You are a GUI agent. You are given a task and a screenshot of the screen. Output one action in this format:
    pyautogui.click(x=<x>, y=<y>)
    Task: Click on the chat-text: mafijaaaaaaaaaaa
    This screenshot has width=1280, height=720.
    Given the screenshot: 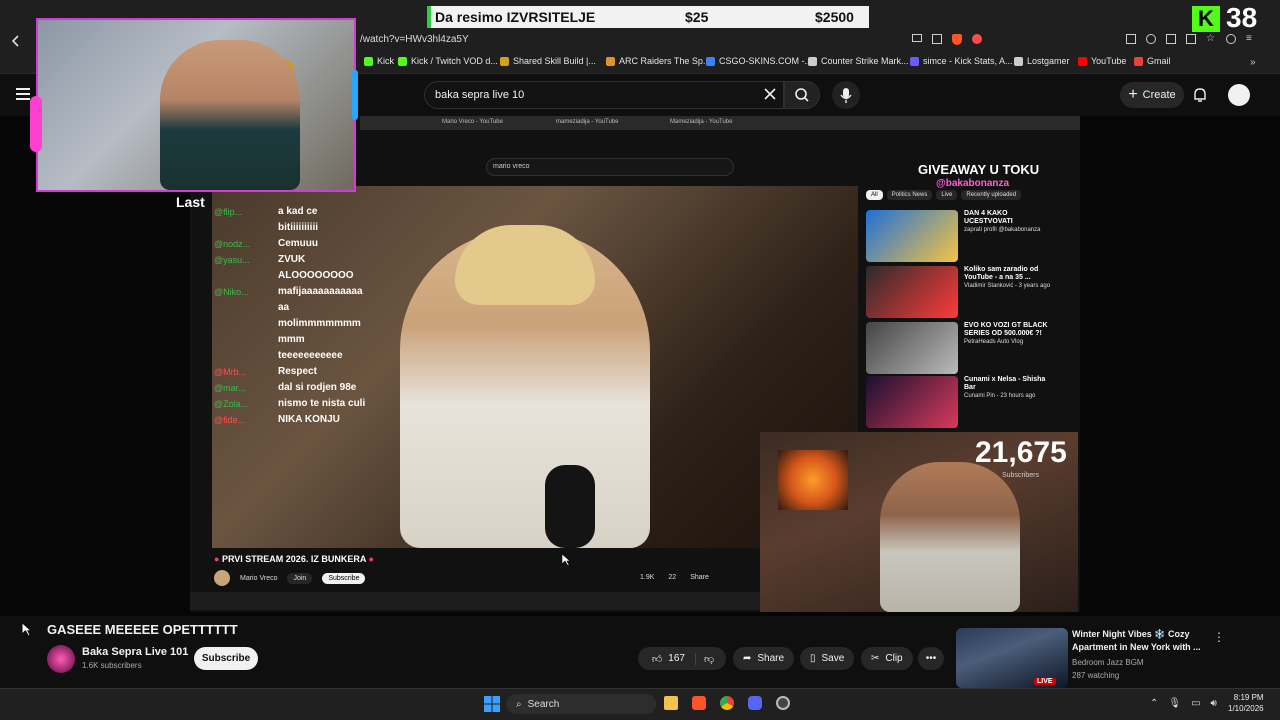 What is the action you would take?
    pyautogui.click(x=320, y=291)
    